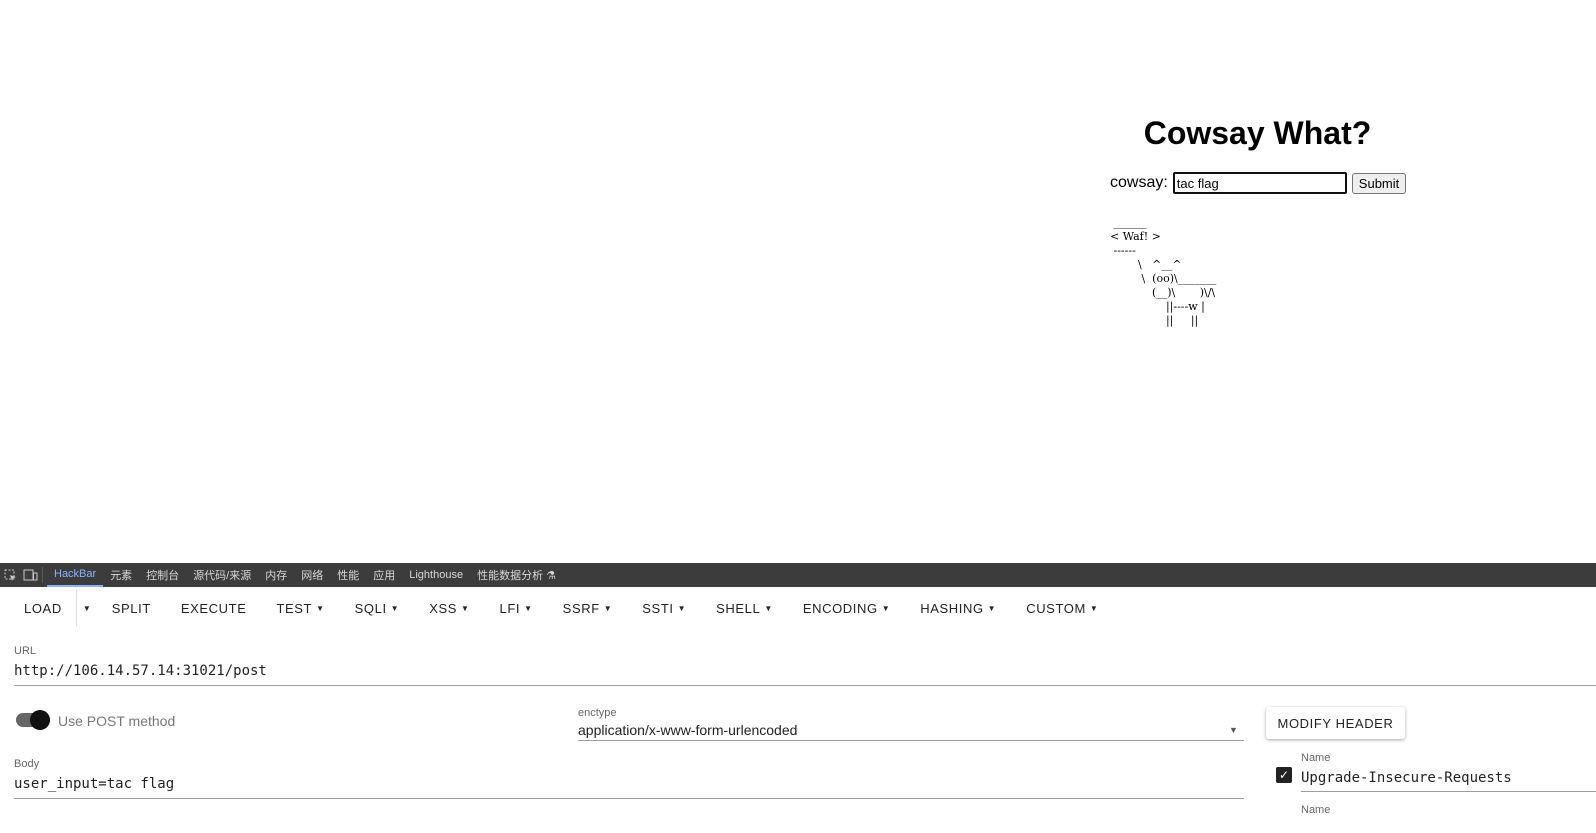  What do you see at coordinates (312, 575) in the screenshot?
I see `tab-network: 网络` at bounding box center [312, 575].